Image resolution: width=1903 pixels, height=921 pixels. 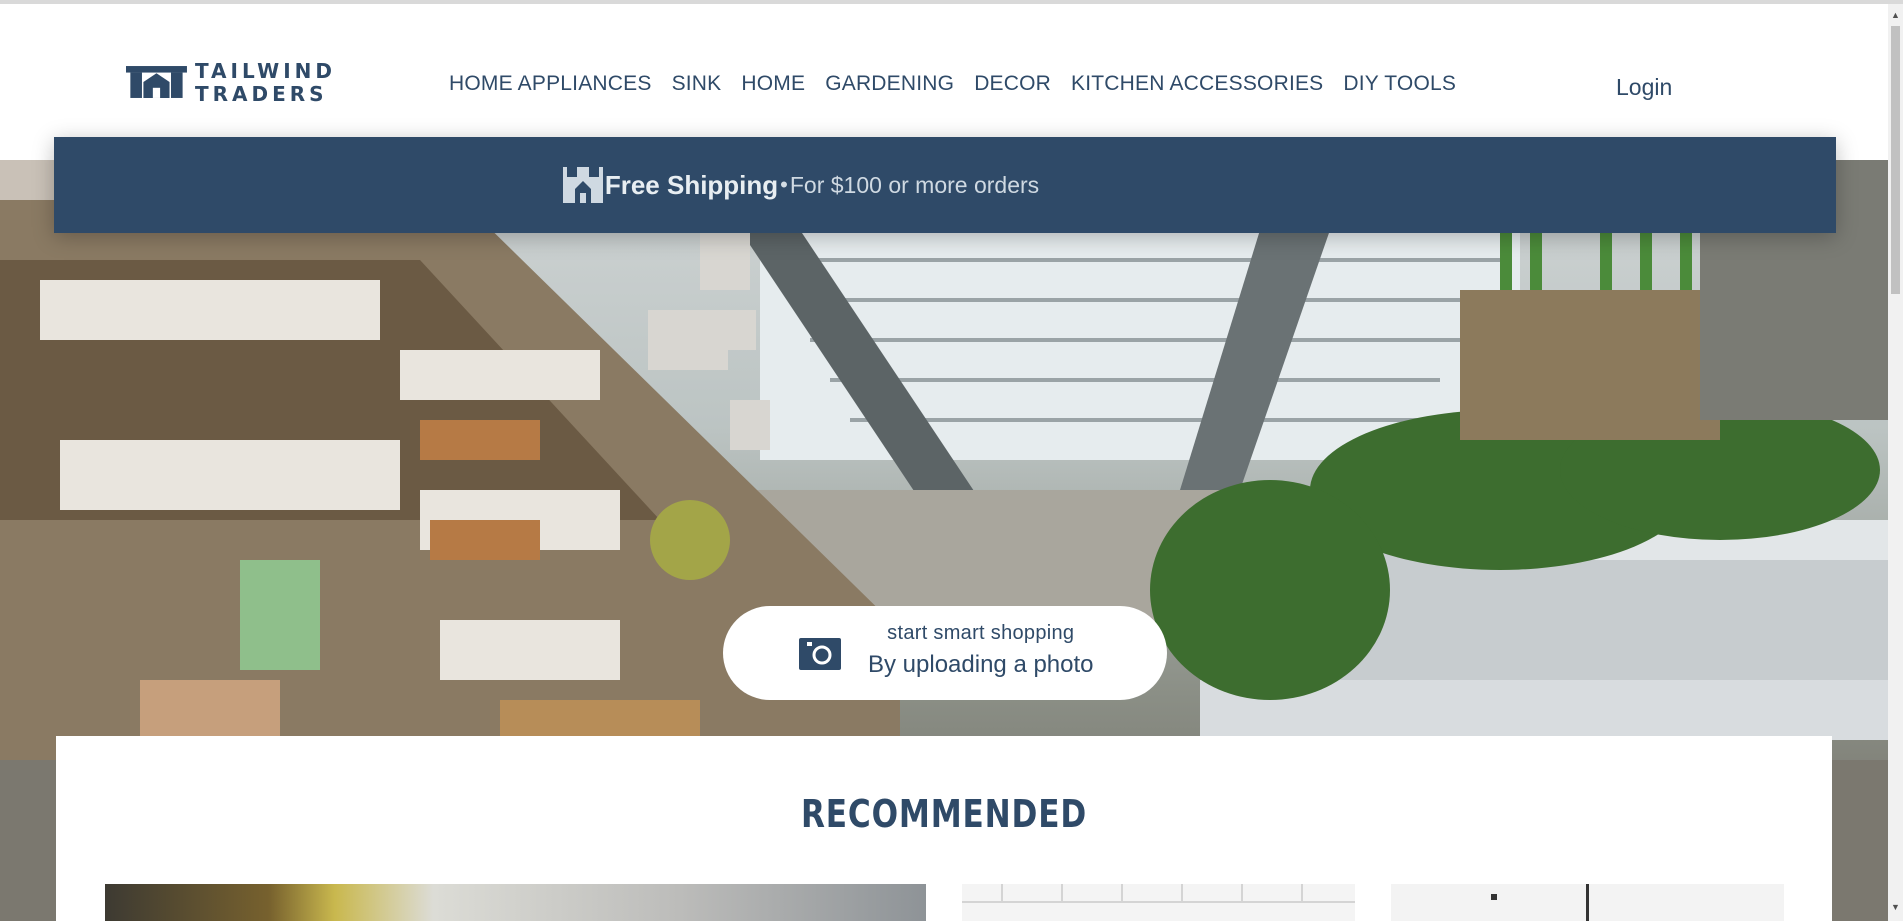 What do you see at coordinates (697, 84) in the screenshot?
I see `nav-item-sink: SINK` at bounding box center [697, 84].